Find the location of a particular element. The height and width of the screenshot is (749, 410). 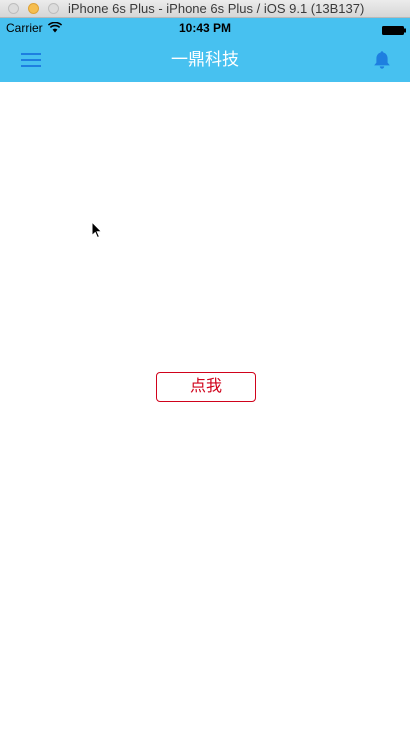

close-window-button is located at coordinates (13, 8).